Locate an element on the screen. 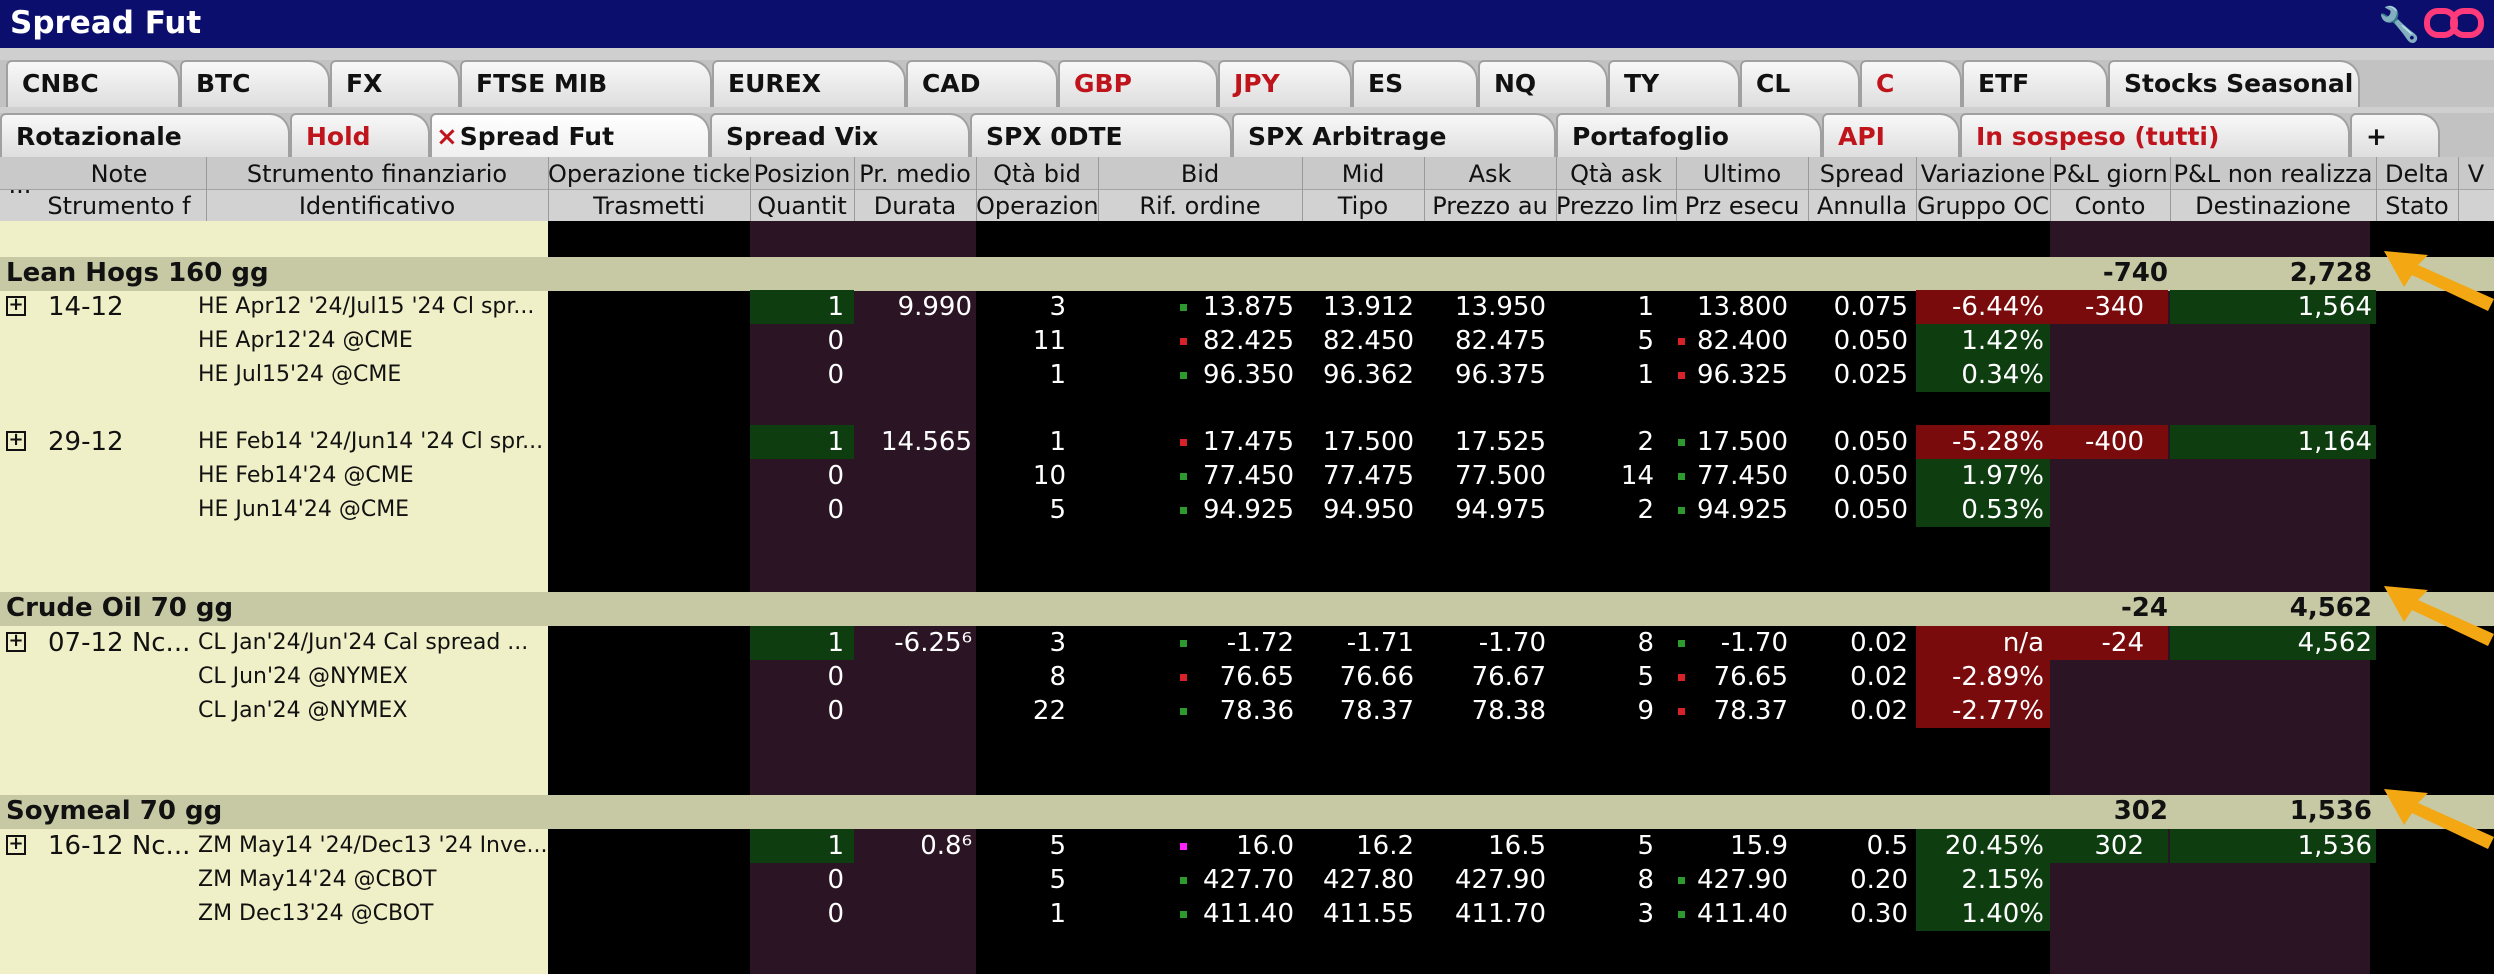  column-header-cell: Rif. ordine is located at coordinates (1200, 206).